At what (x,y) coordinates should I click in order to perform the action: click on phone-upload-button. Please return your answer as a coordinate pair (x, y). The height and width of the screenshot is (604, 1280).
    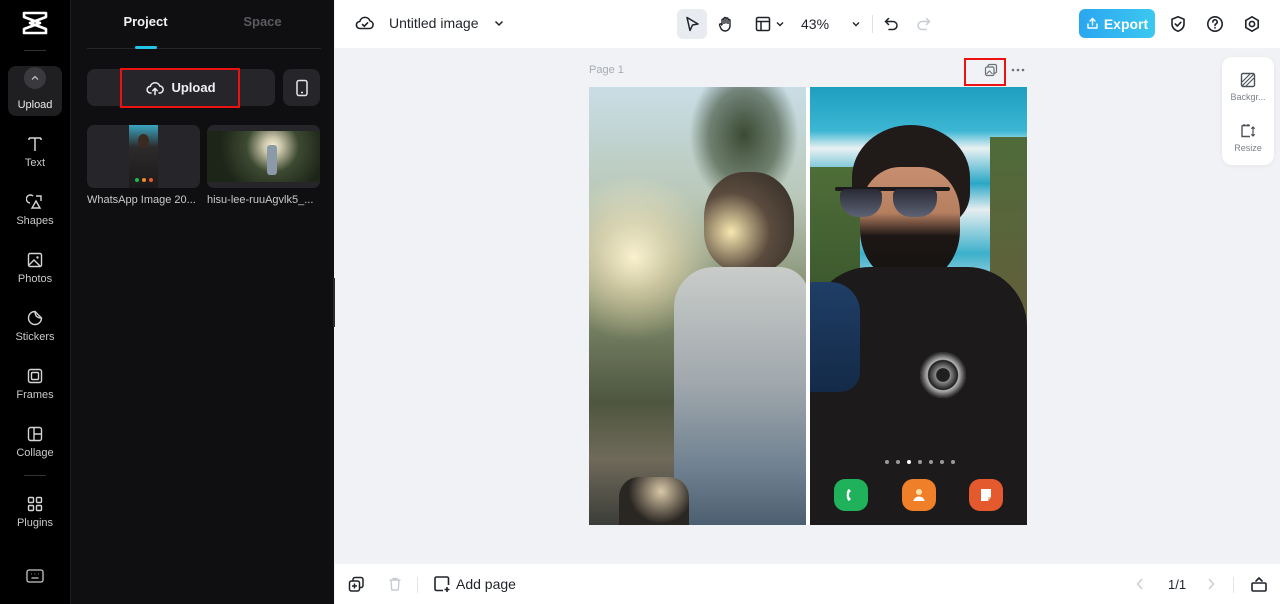
    Looking at the image, I should click on (301, 87).